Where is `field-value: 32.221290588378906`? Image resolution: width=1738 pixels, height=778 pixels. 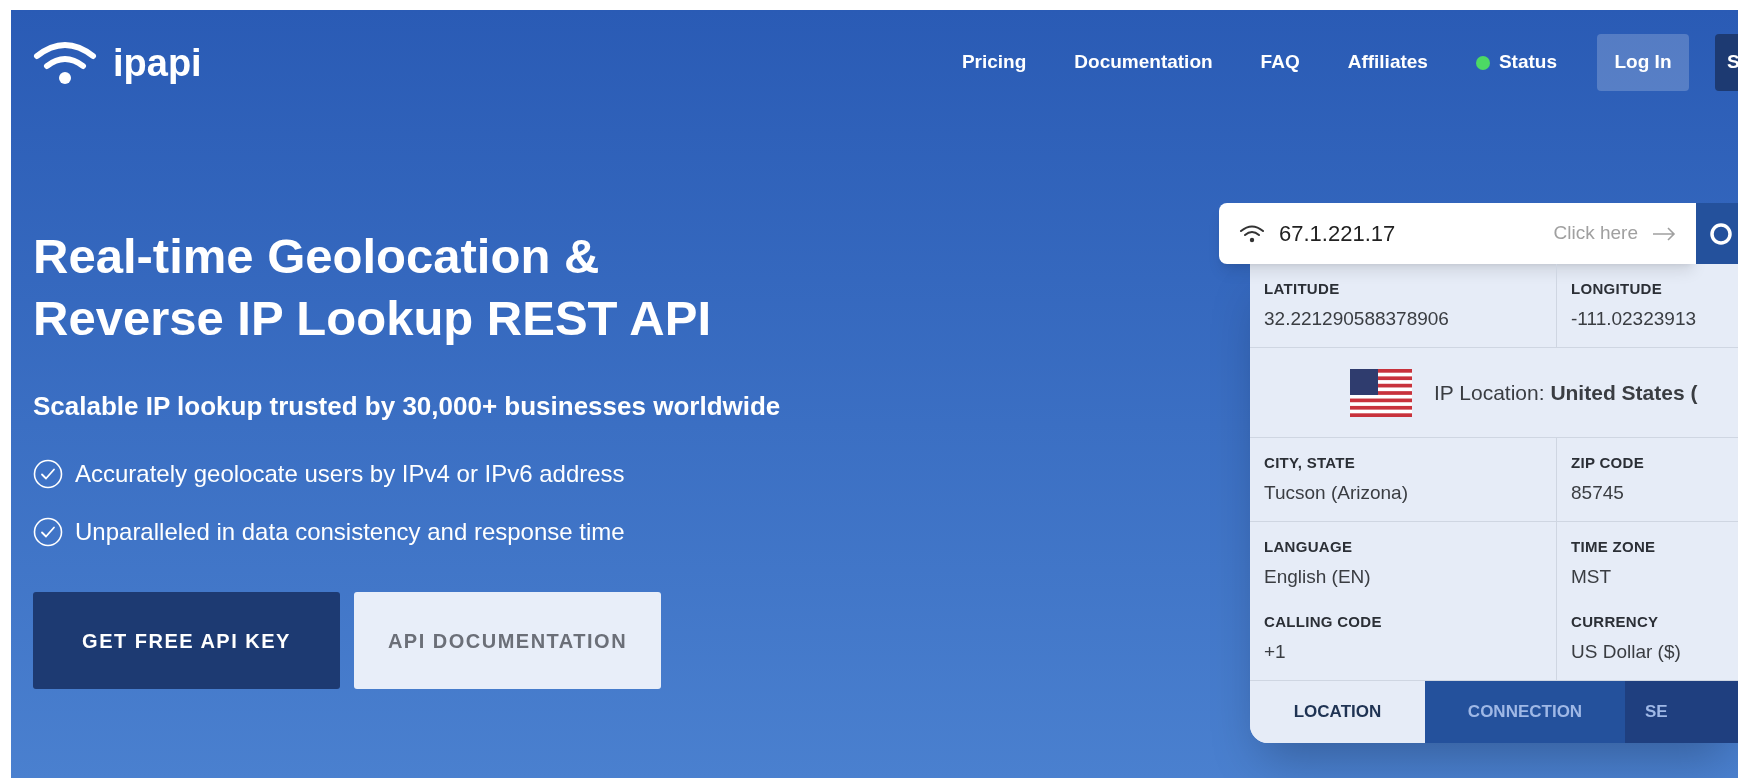
field-value: 32.221290588378906 is located at coordinates (1357, 318).